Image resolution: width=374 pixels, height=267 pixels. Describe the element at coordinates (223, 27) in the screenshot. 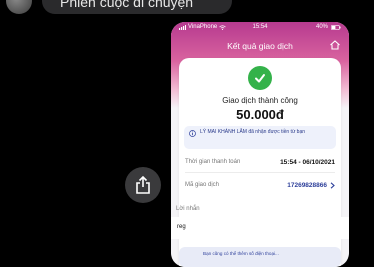

I see `wifi-icon` at that location.